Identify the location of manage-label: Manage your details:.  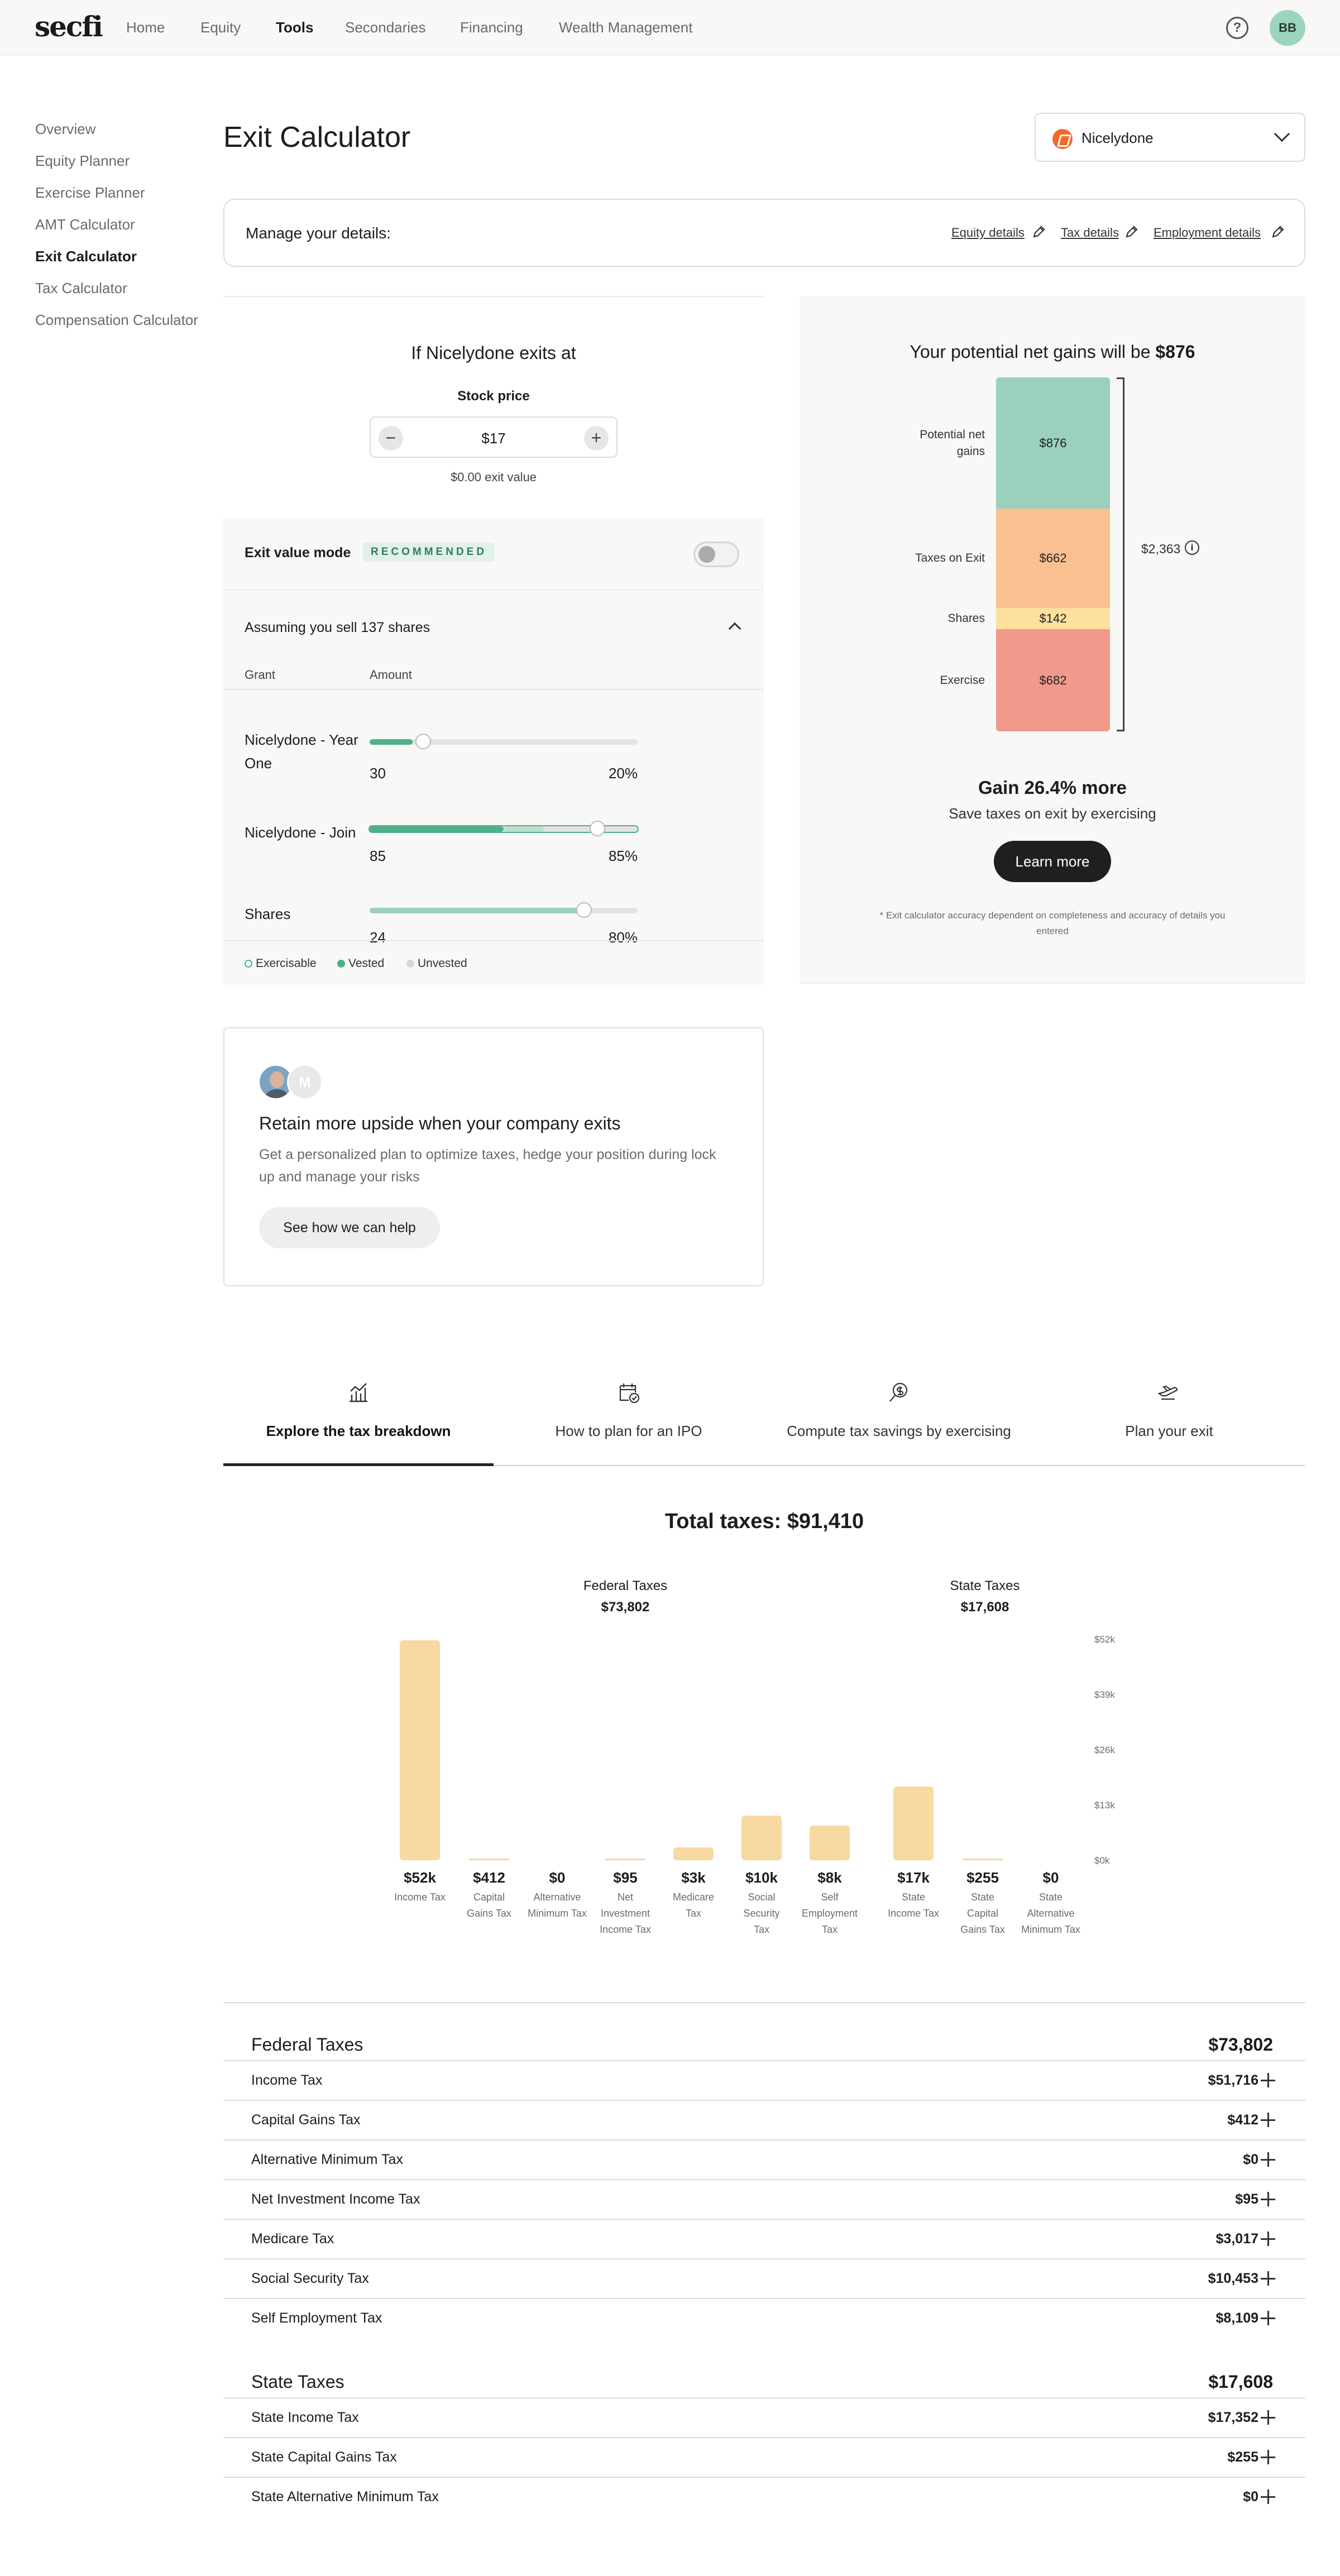
(319, 233).